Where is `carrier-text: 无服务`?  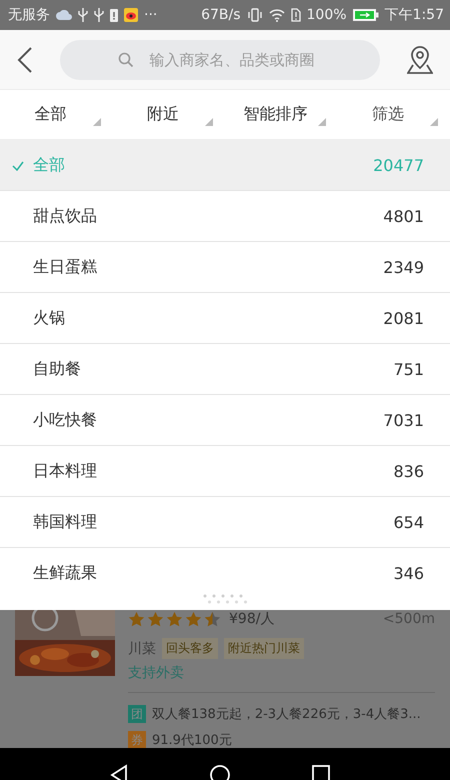 carrier-text: 无服务 is located at coordinates (29, 15).